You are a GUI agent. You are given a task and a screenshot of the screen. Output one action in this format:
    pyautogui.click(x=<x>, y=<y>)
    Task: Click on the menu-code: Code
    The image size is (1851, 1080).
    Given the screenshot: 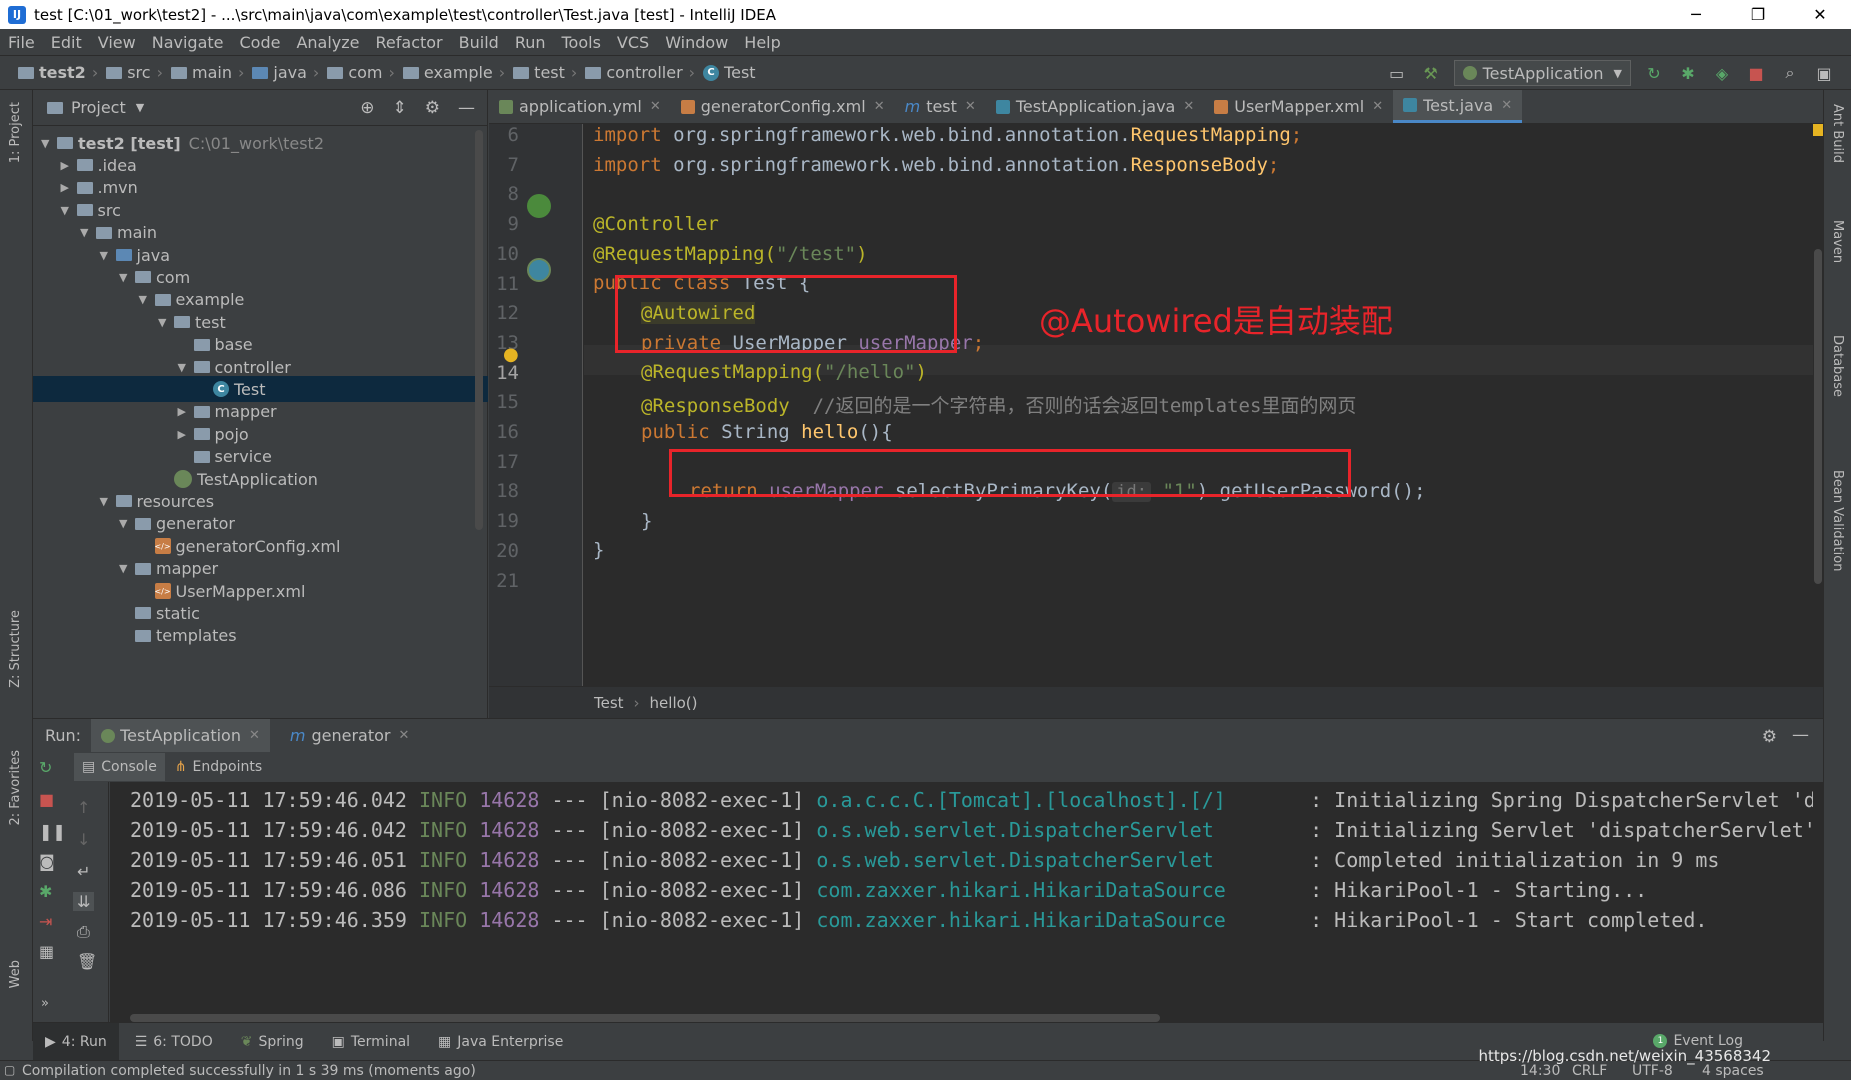 What is the action you would take?
    pyautogui.click(x=260, y=42)
    